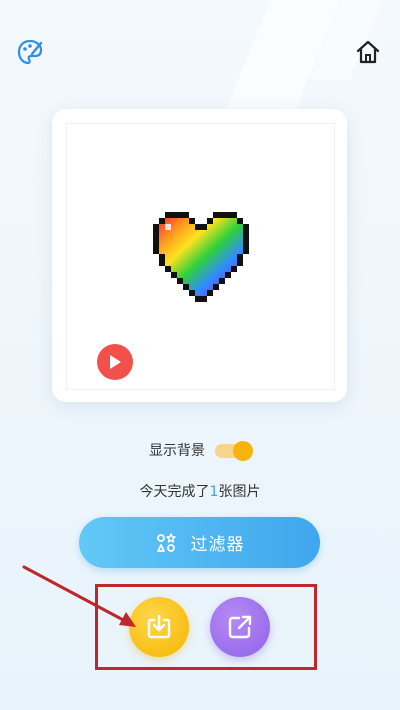  Describe the element at coordinates (177, 451) in the screenshot. I see `show-background-label: 显示背景` at that location.